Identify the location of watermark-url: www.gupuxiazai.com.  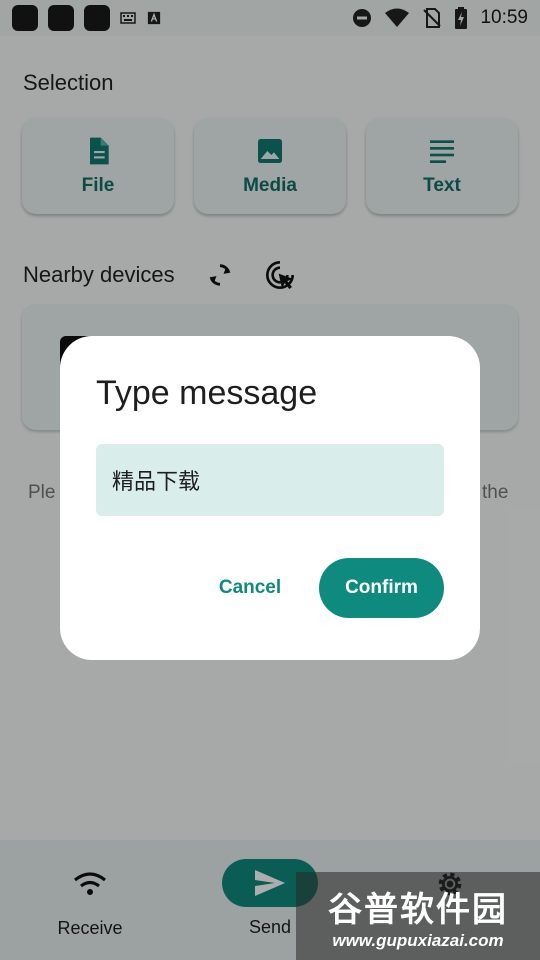
(418, 940).